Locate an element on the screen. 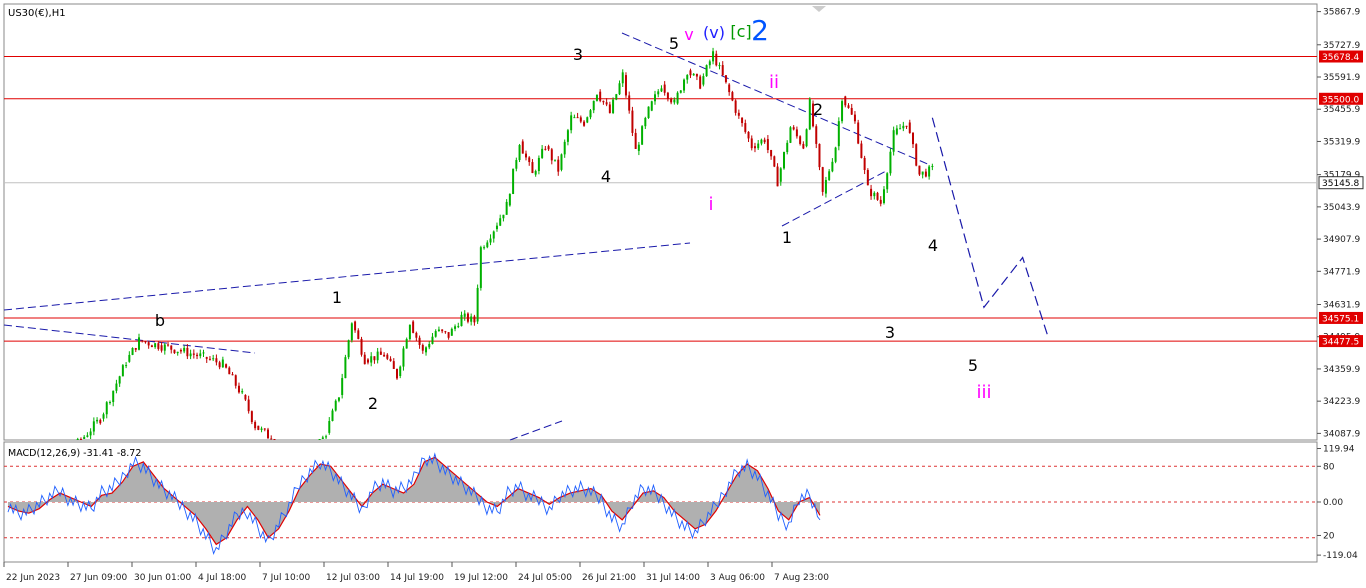 The width and height of the screenshot is (1366, 588). time-tick-label: 26 Jul 21:00 is located at coordinates (609, 578).